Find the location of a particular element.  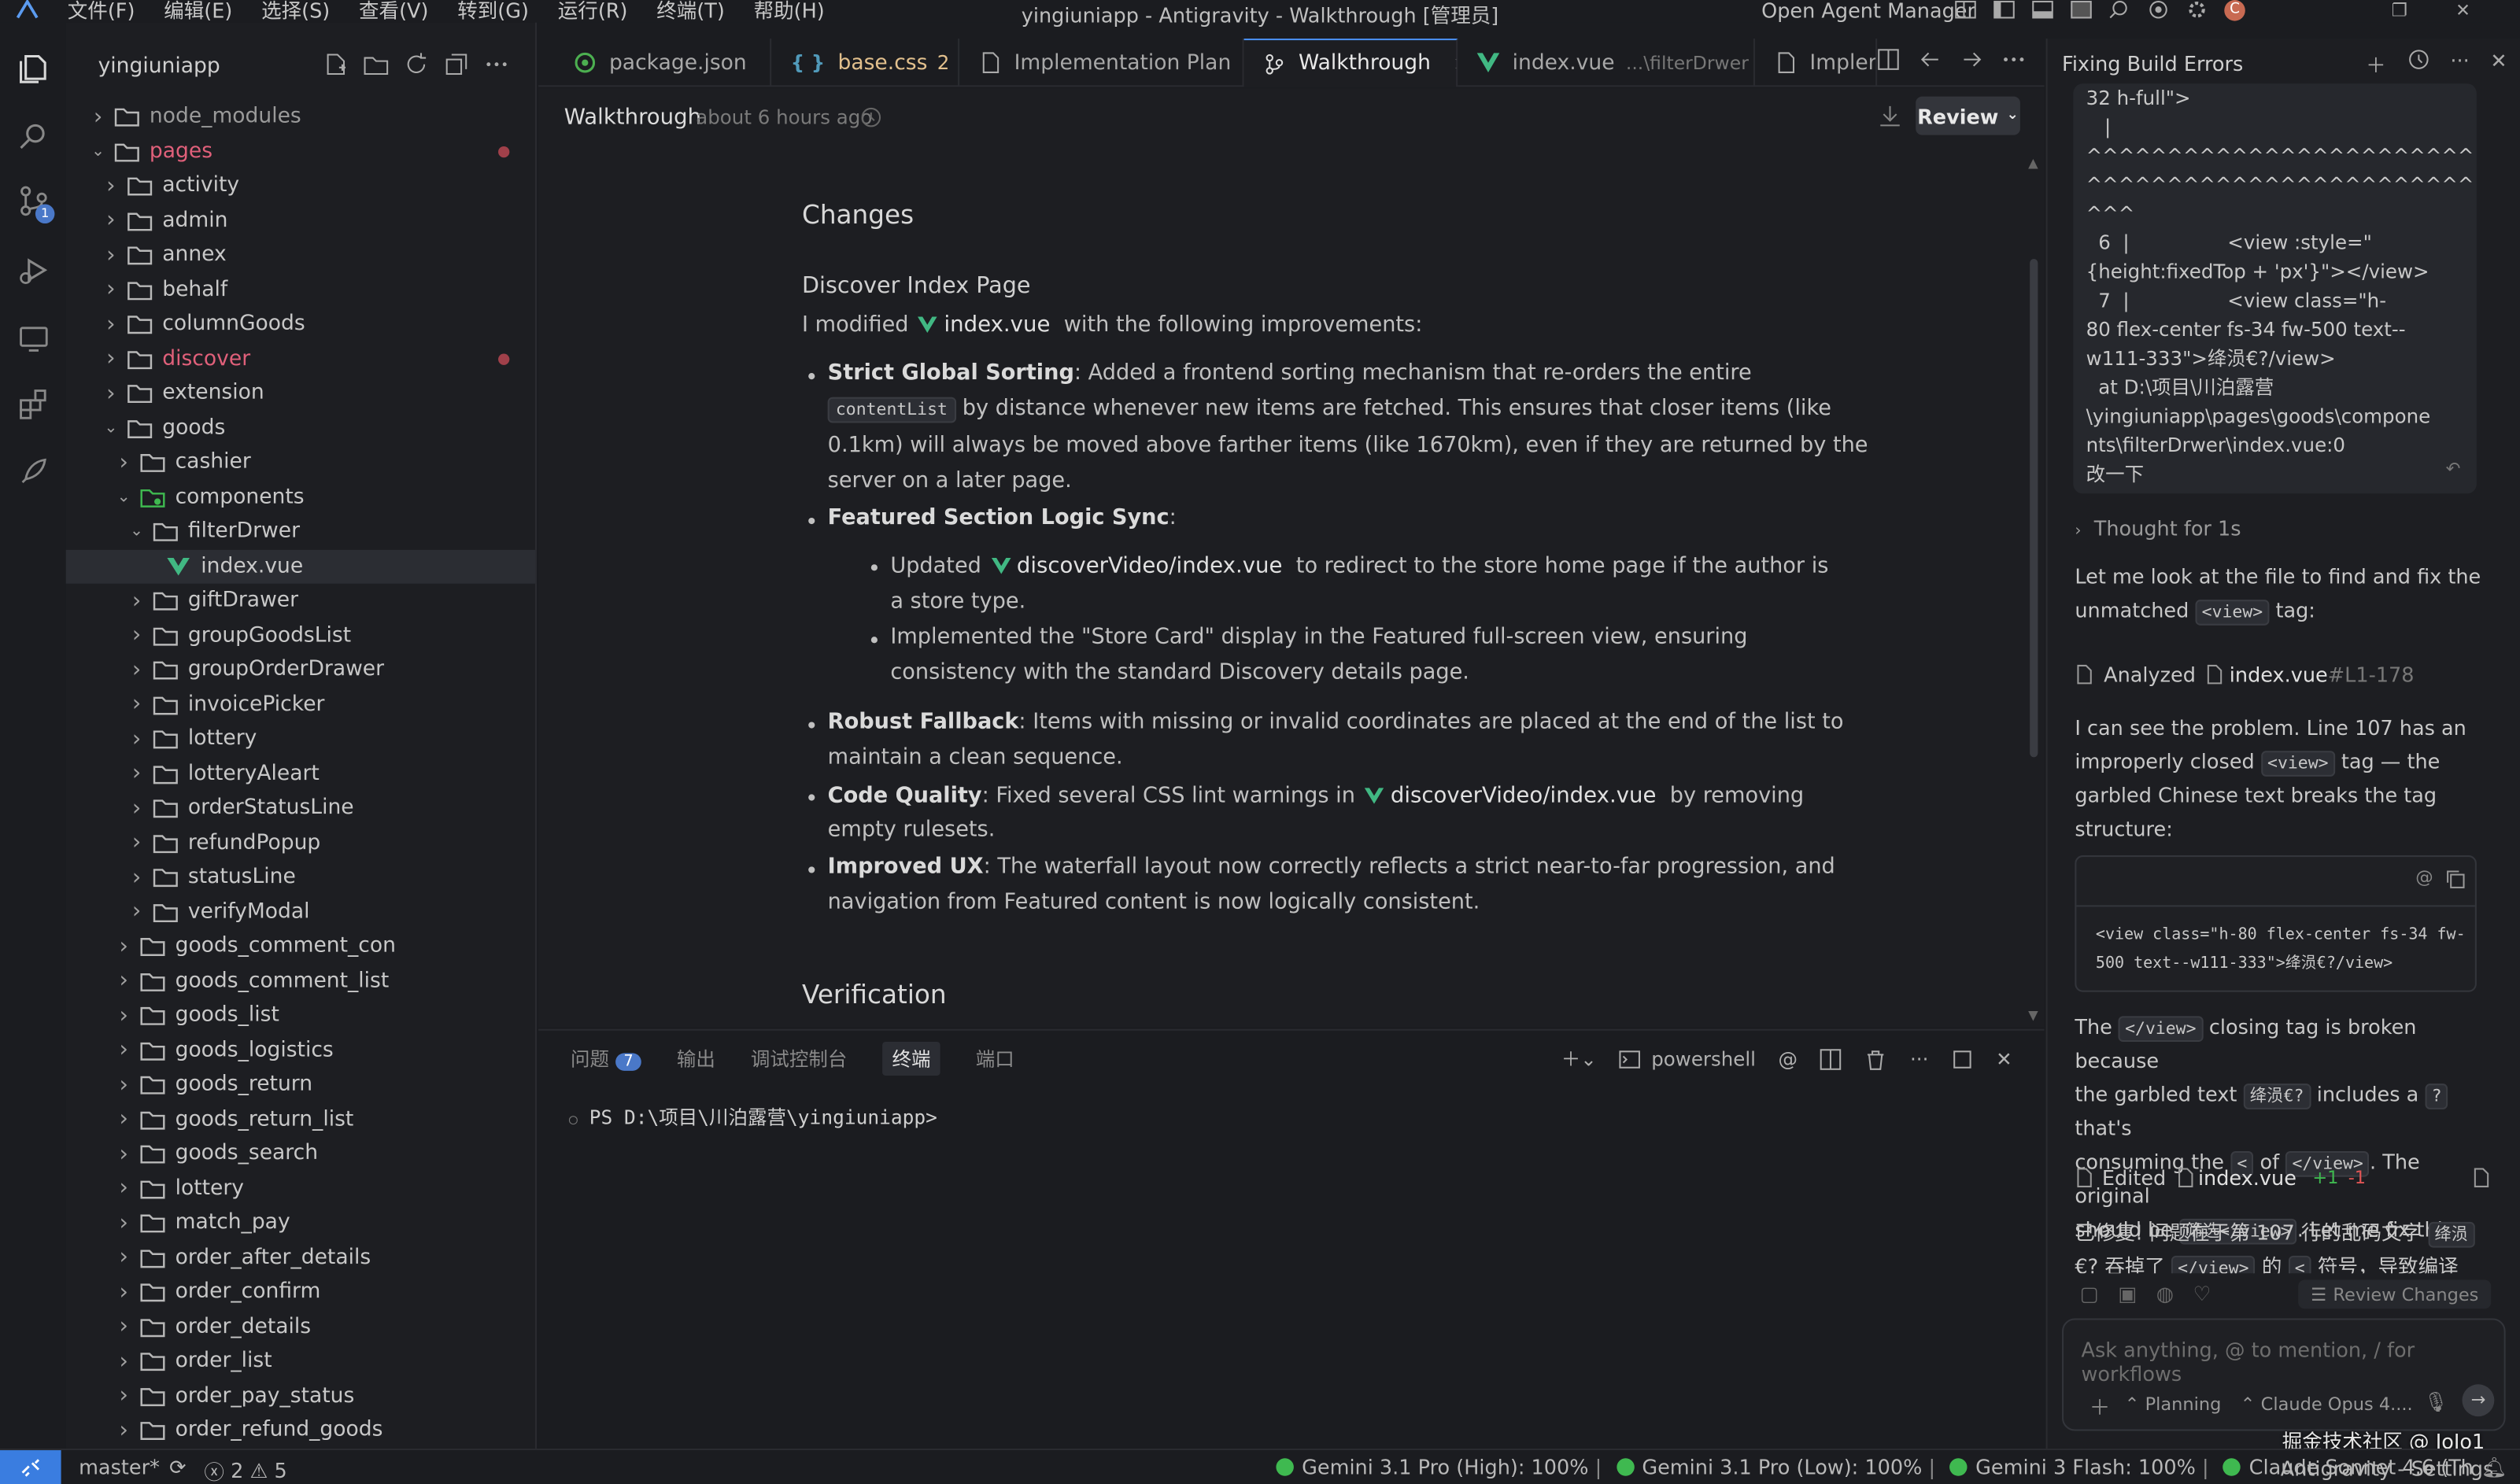

editor-tab: Walkthrough✕ is located at coordinates (1350, 63).